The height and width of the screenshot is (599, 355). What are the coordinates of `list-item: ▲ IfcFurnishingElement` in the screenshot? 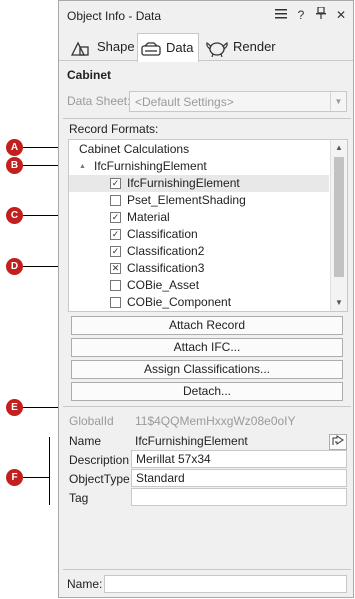 It's located at (199, 166).